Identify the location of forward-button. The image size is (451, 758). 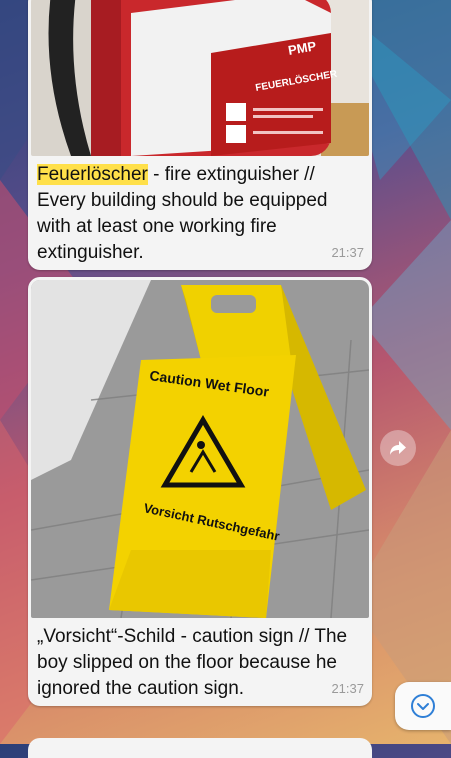
(398, 448).